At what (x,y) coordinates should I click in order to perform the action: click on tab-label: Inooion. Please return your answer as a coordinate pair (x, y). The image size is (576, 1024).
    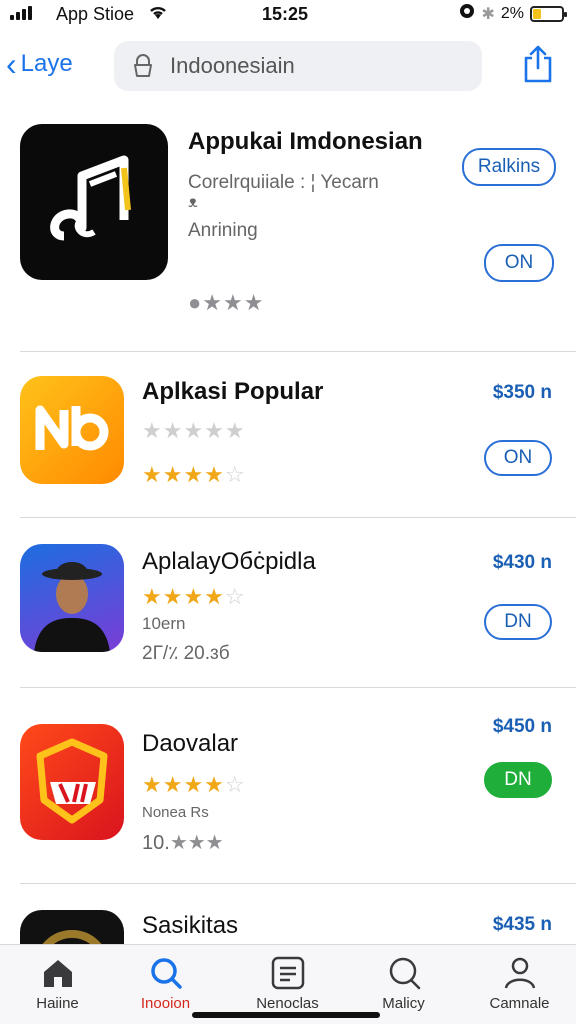
    Looking at the image, I should click on (165, 1003).